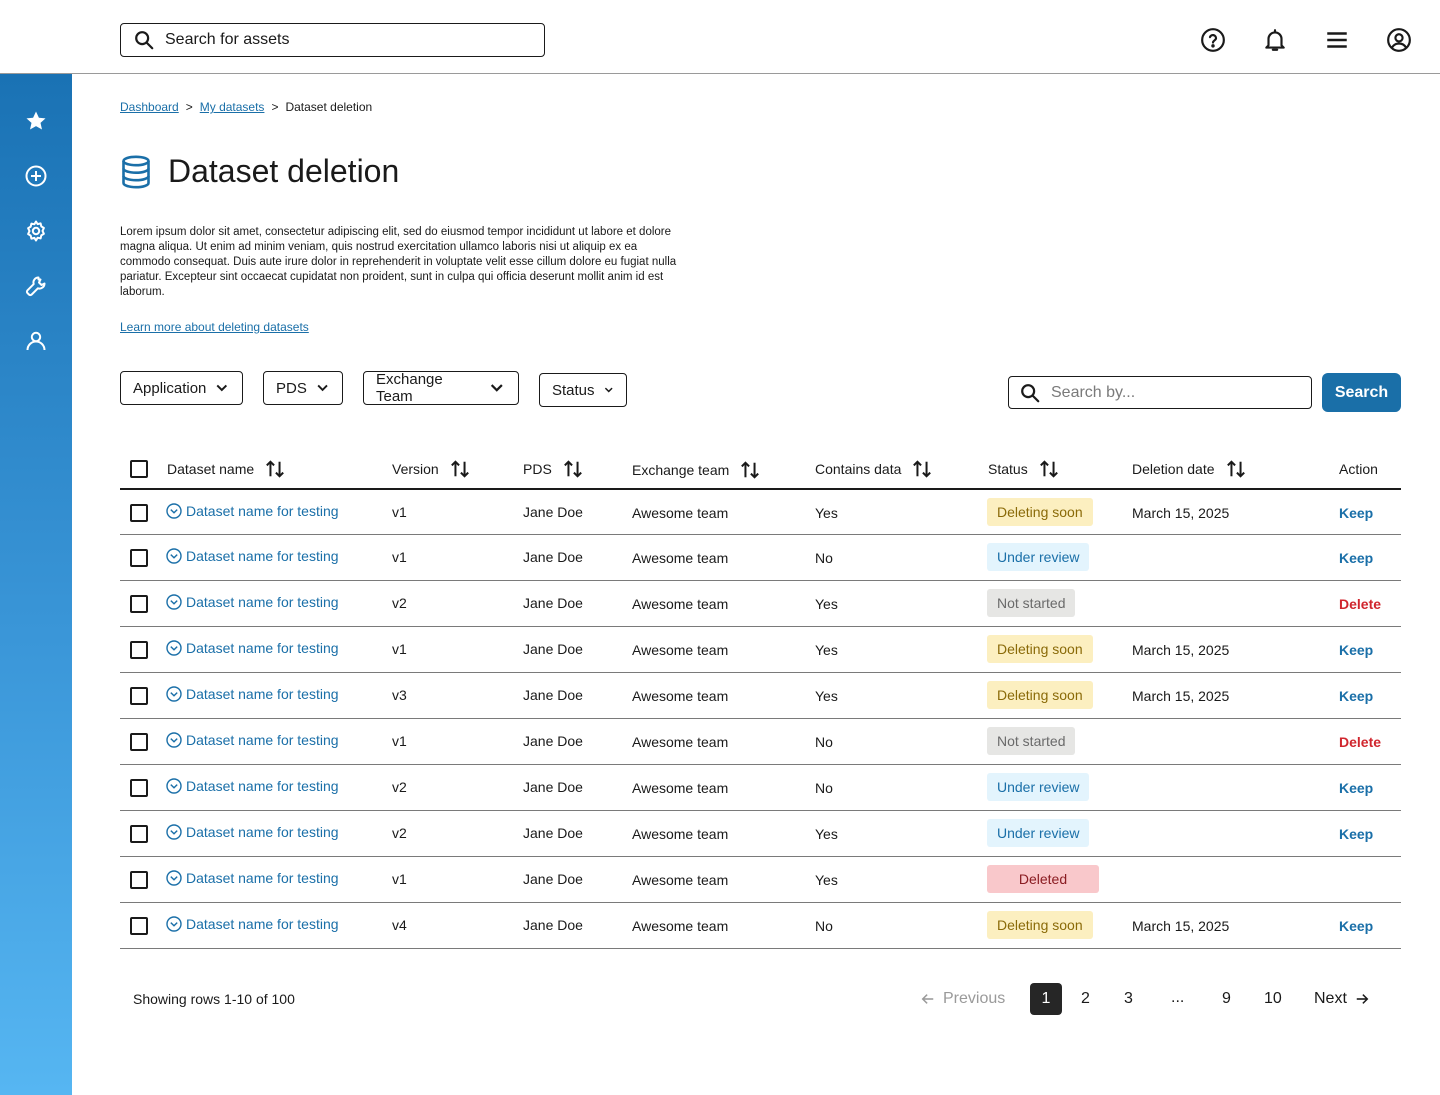  I want to click on page-9-button: 9, so click(1226, 999).